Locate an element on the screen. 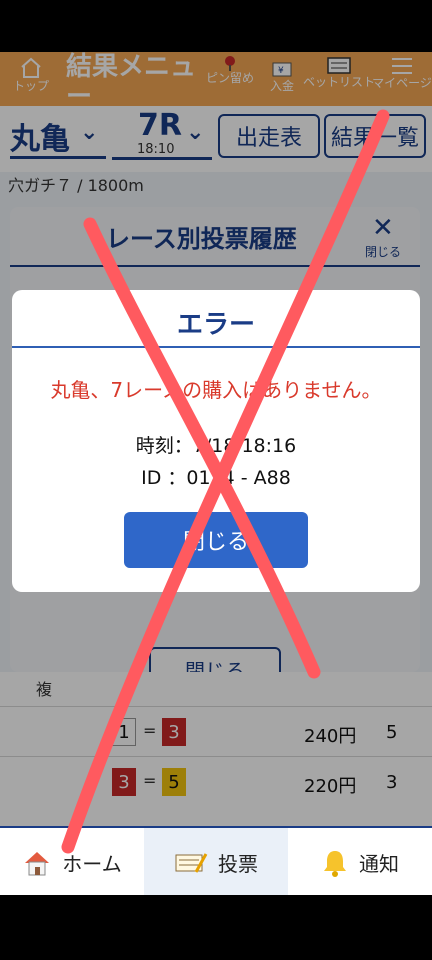 This screenshot has height=960, width=432. home-icon is located at coordinates (37, 863).